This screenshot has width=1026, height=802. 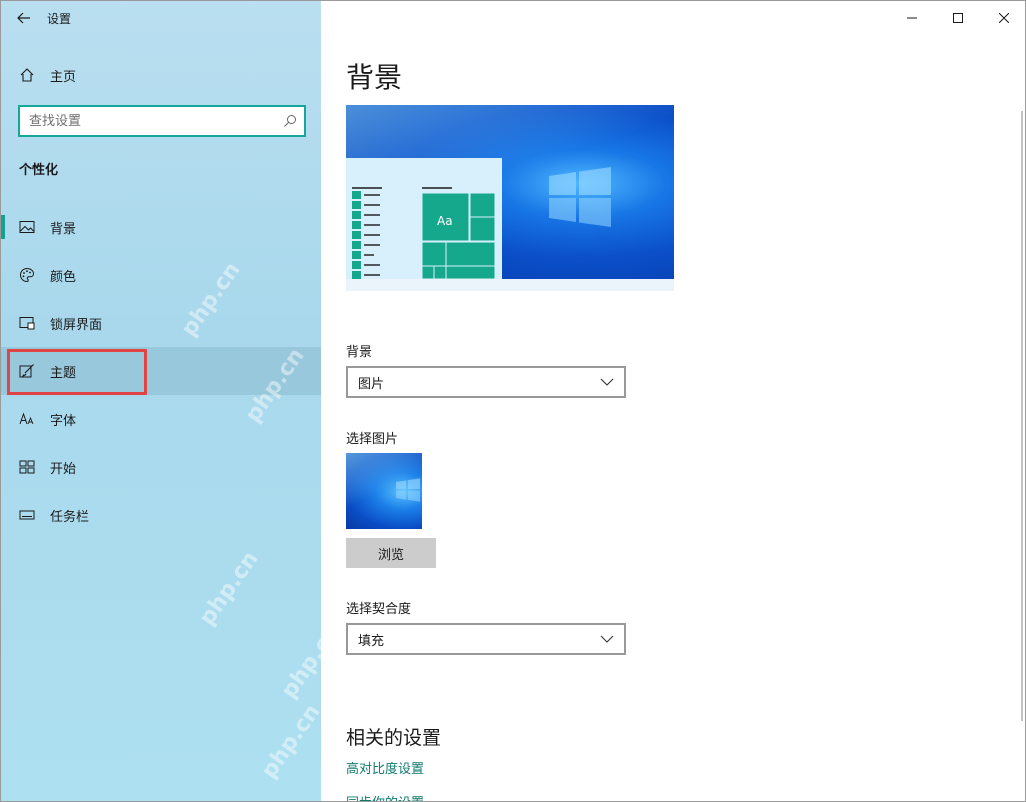 I want to click on nav-item-label: 任务栏, so click(x=70, y=517).